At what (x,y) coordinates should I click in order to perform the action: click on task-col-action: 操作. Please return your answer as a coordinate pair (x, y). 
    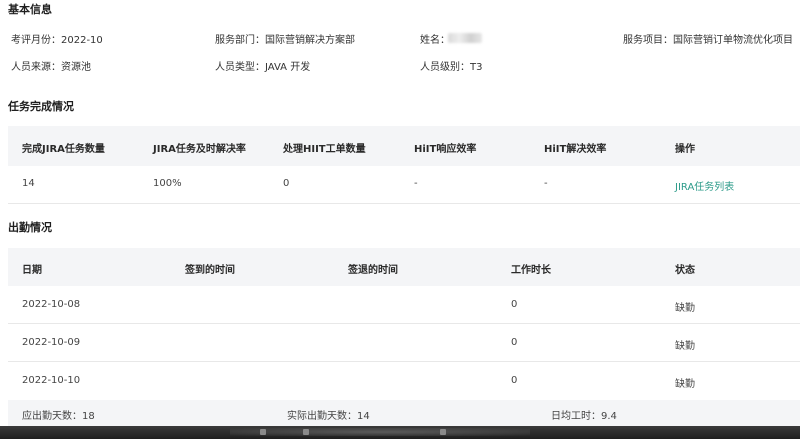
    Looking at the image, I should click on (685, 149).